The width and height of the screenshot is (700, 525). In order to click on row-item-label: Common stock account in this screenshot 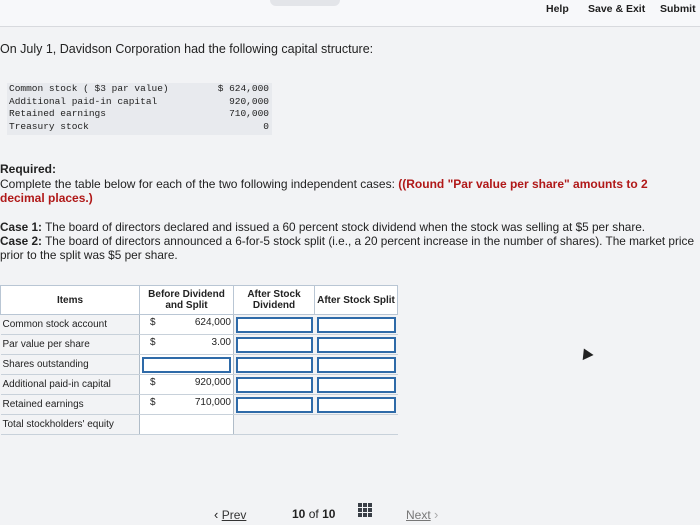, I will do `click(70, 324)`.